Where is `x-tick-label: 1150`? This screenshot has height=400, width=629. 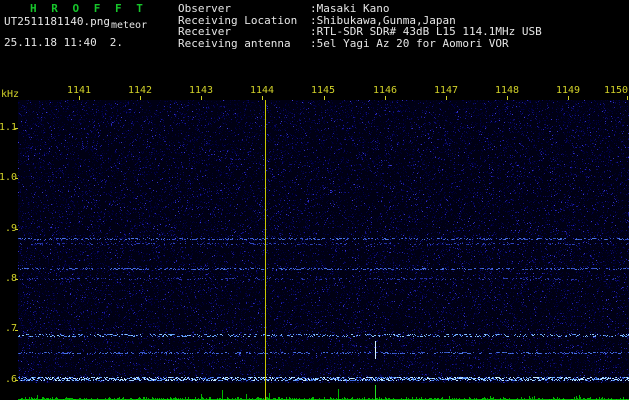
x-tick-label: 1150 is located at coordinates (616, 90).